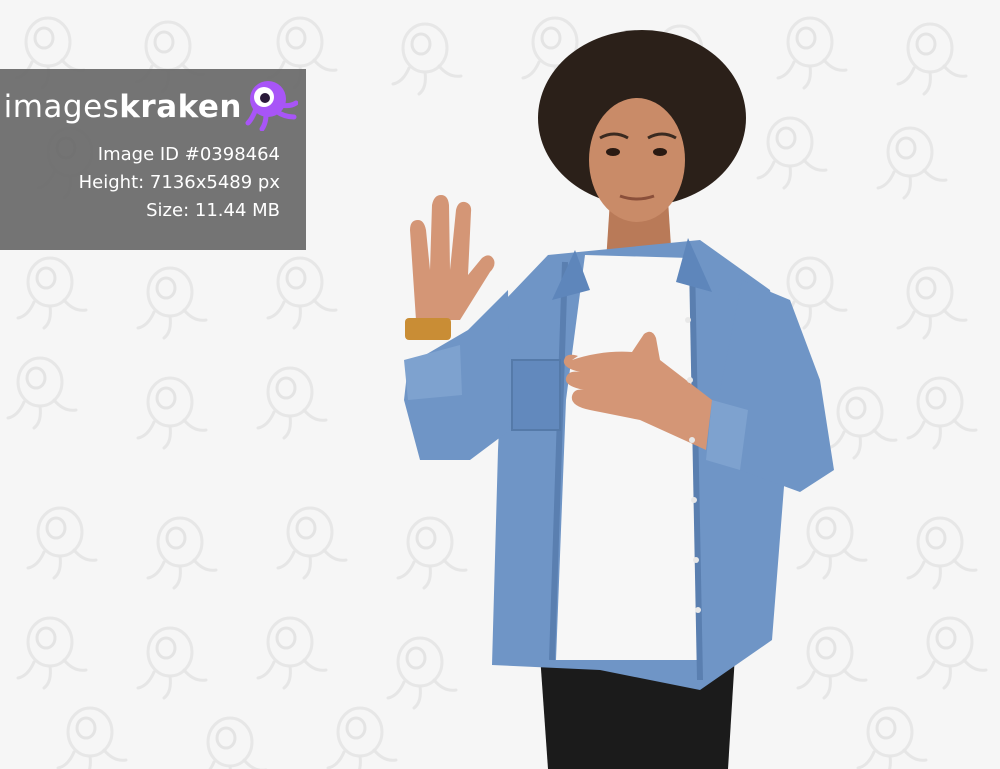 This screenshot has width=1000, height=769. I want to click on face, so click(637, 160).